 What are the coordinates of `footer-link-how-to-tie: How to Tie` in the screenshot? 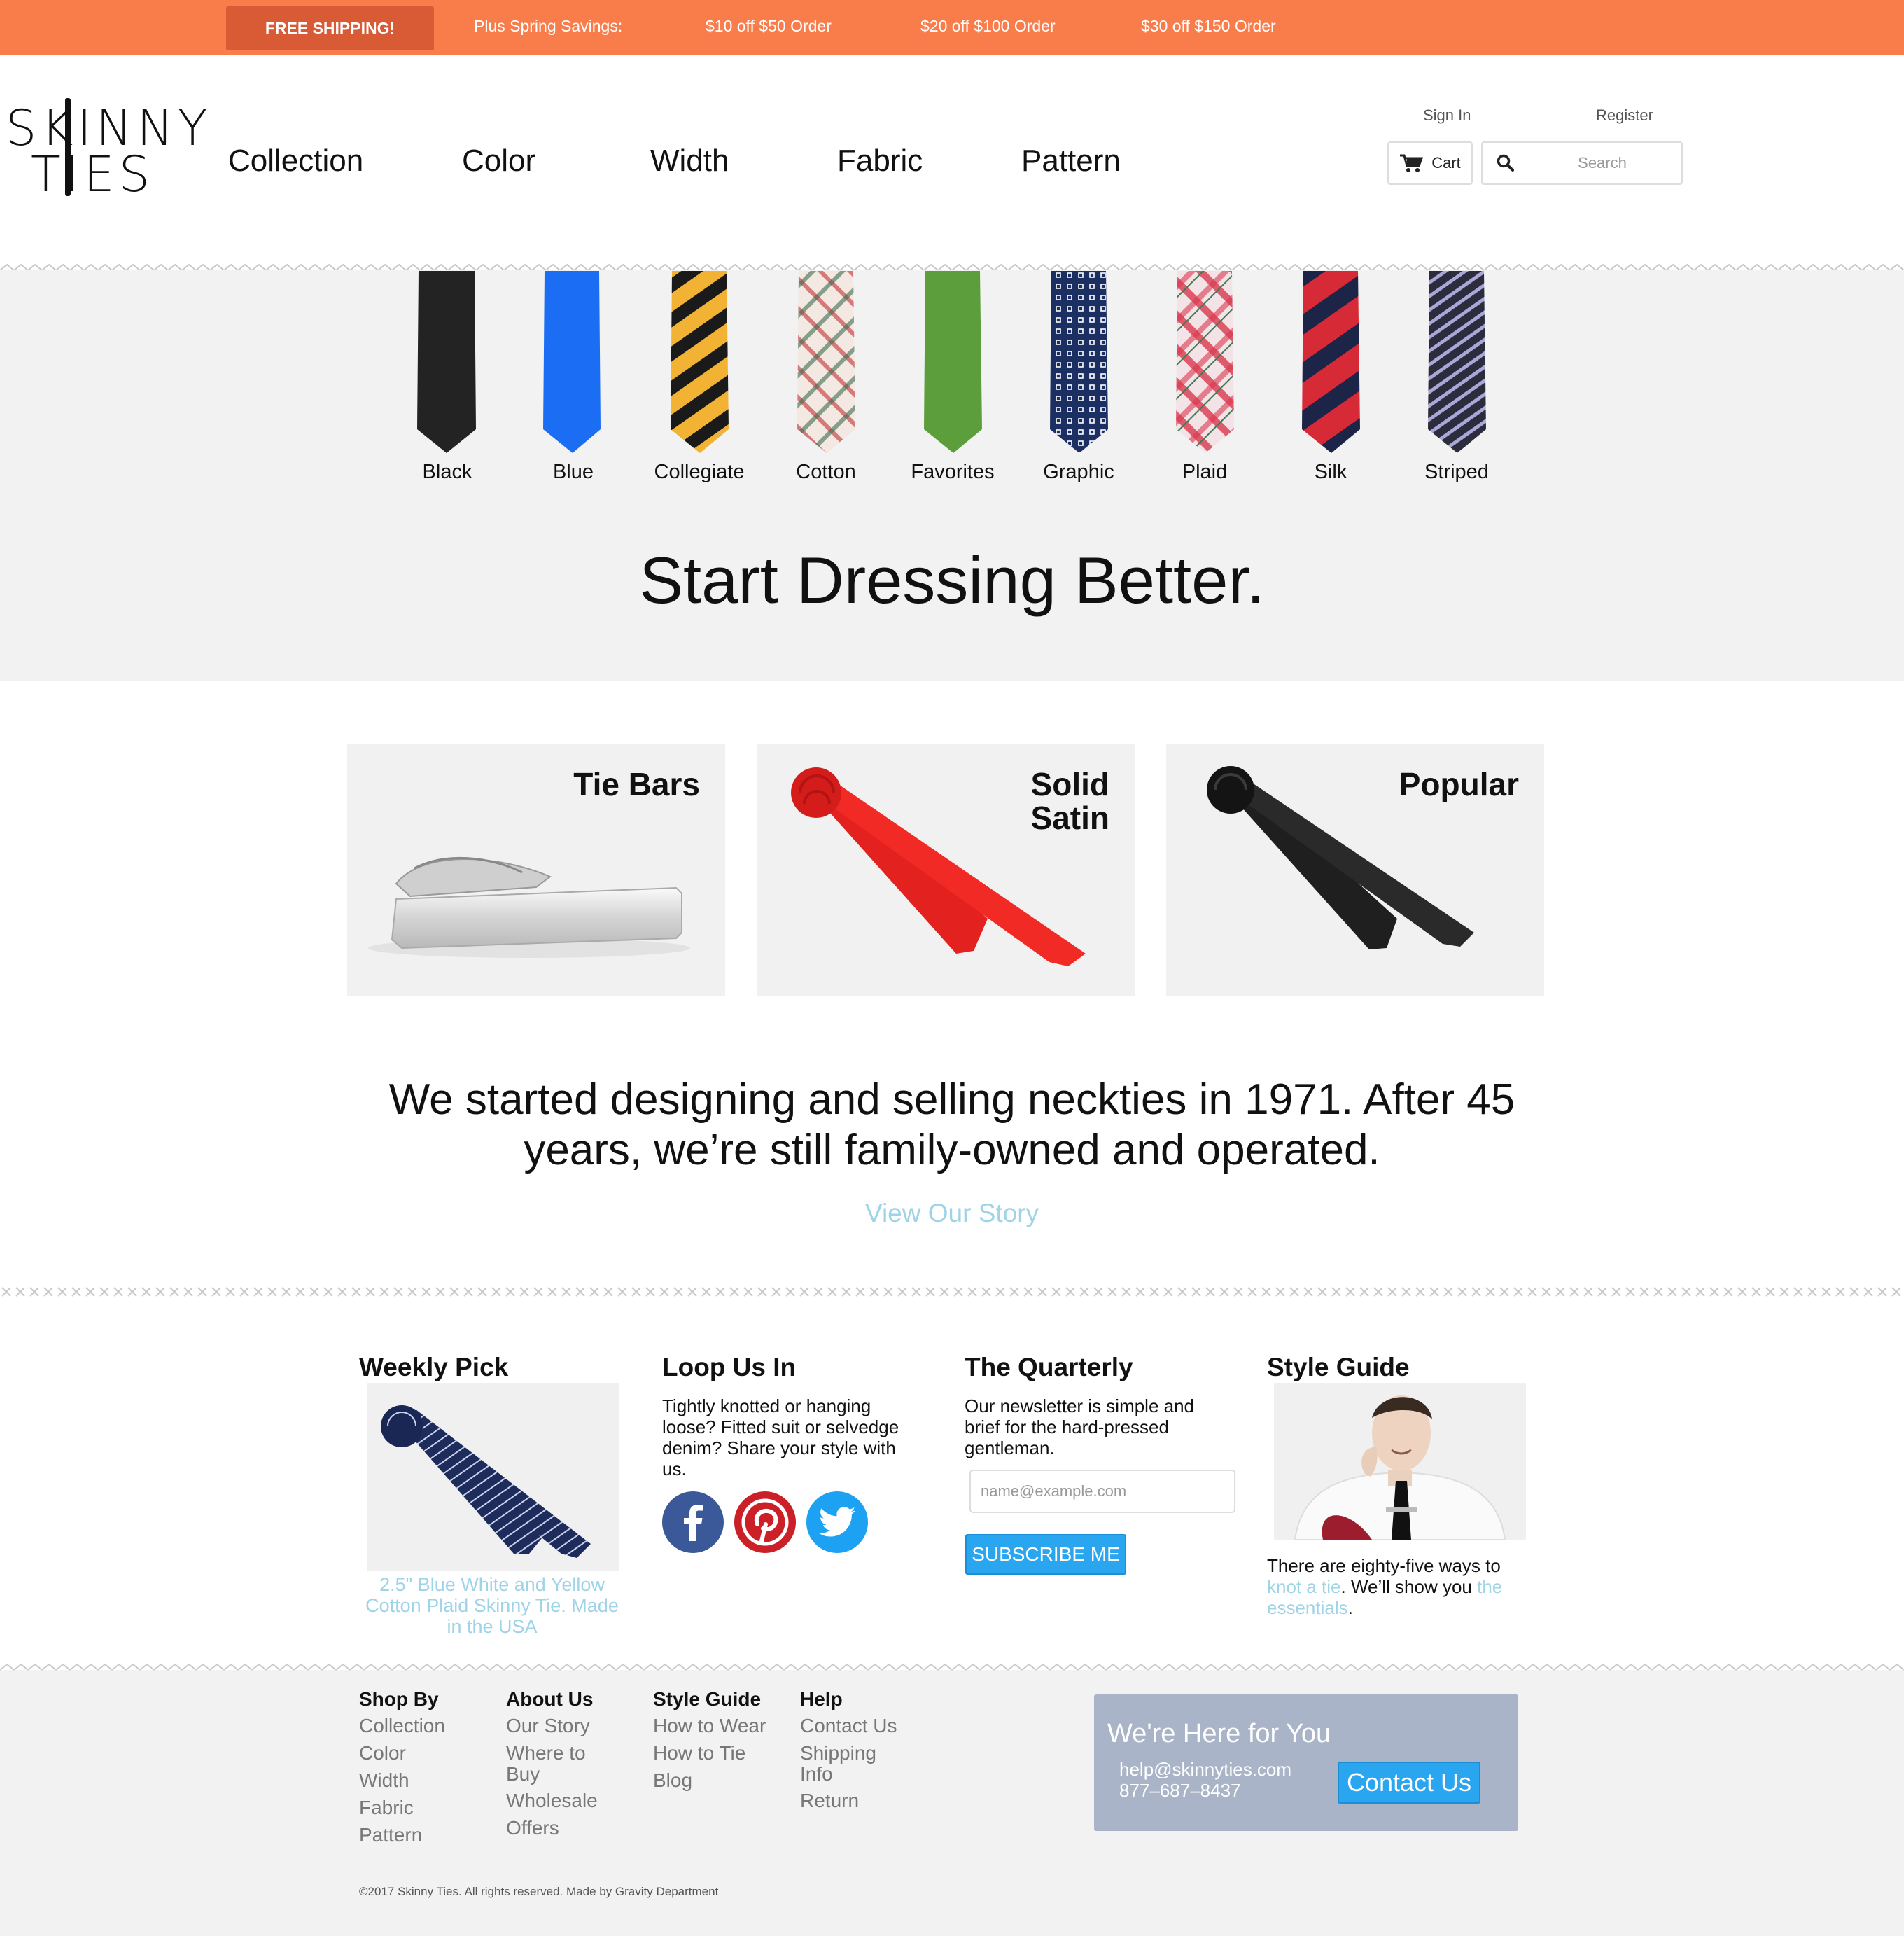 It's located at (699, 1753).